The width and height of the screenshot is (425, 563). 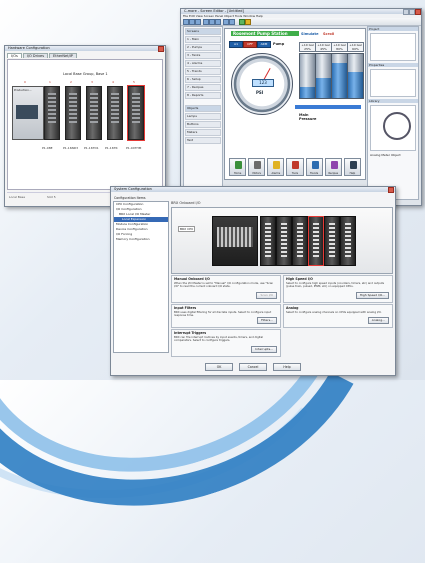 What do you see at coordinates (134, 82) in the screenshot?
I see `slot-number: 5` at bounding box center [134, 82].